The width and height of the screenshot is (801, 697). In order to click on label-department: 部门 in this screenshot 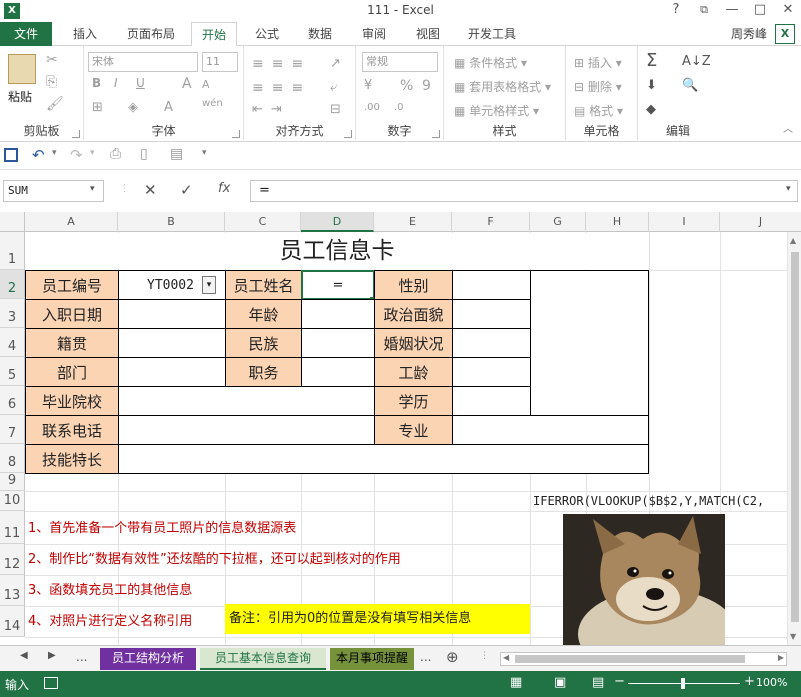, I will do `click(72, 372)`.